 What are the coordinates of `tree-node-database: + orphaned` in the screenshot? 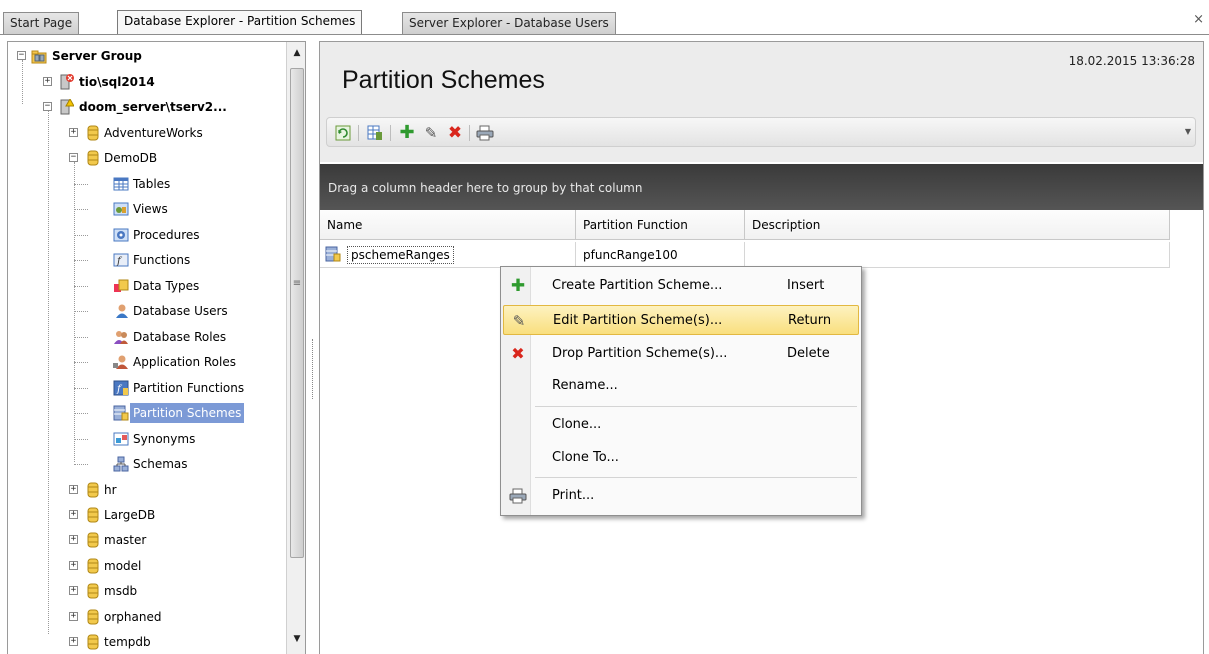 It's located at (143, 617).